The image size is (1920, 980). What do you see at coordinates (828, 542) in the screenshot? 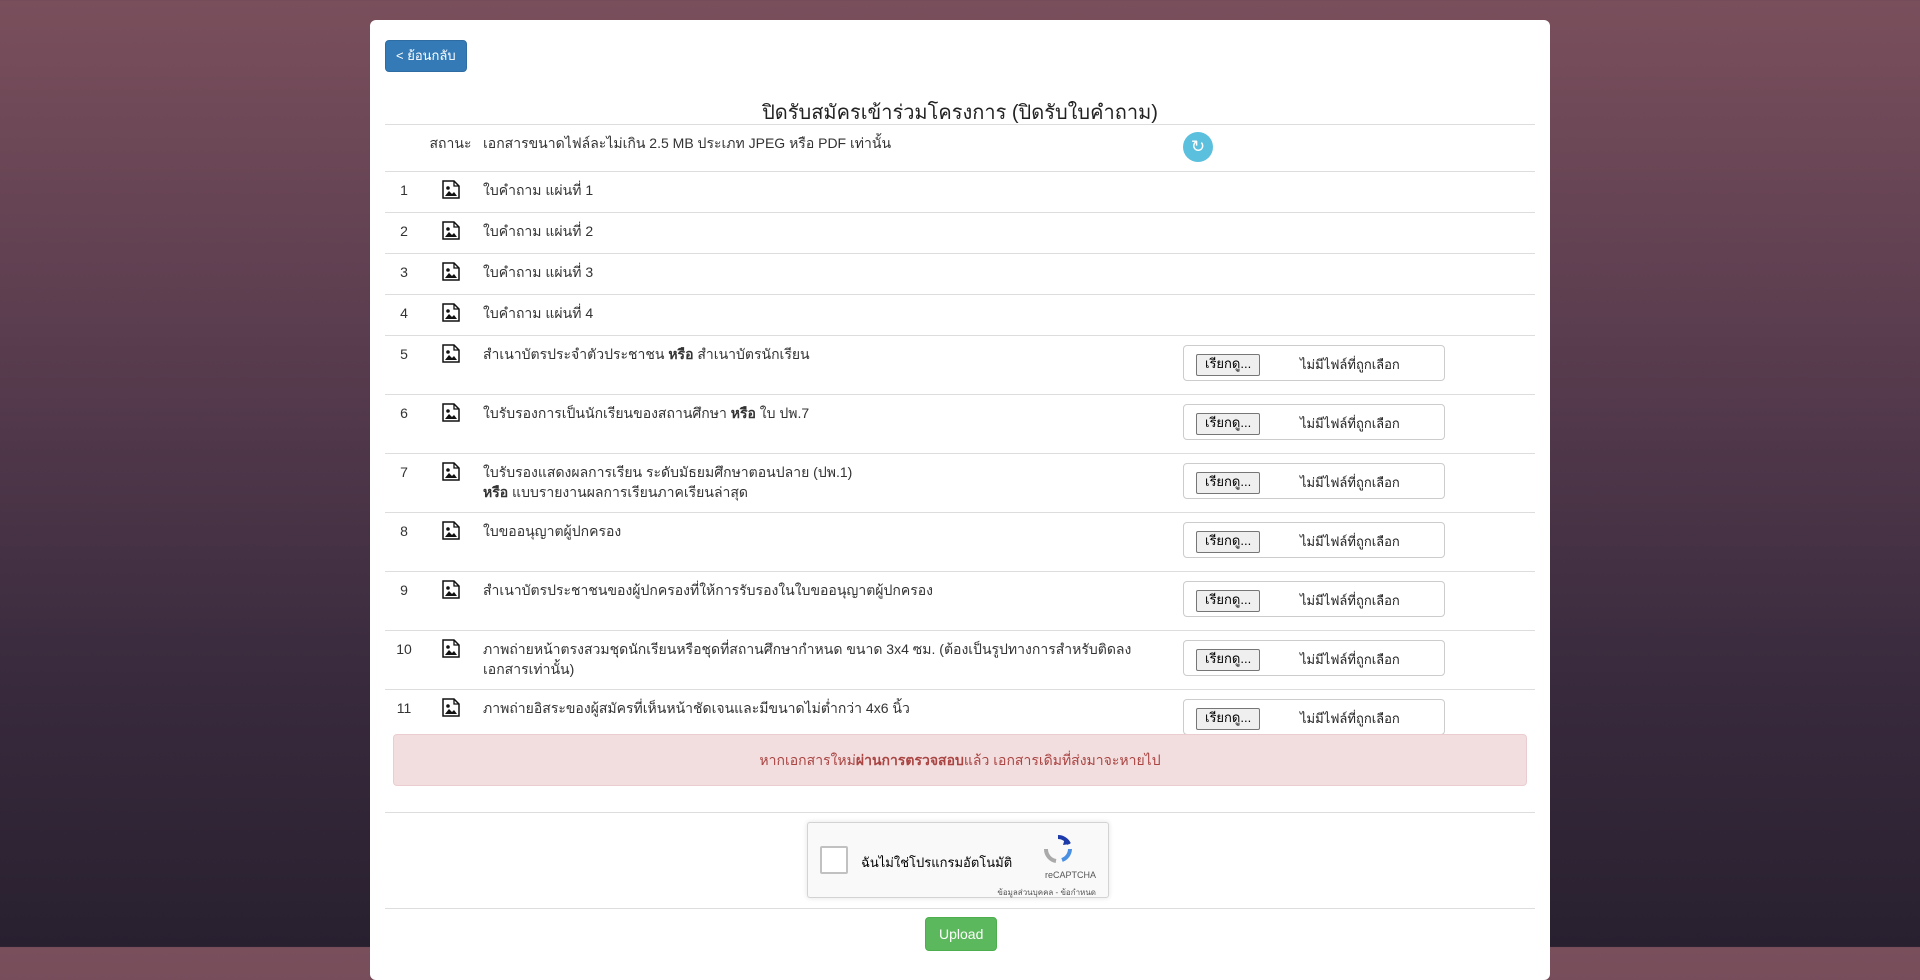
I see `document-label: ใบขออนุญาตผู้ปกครอง` at bounding box center [828, 542].